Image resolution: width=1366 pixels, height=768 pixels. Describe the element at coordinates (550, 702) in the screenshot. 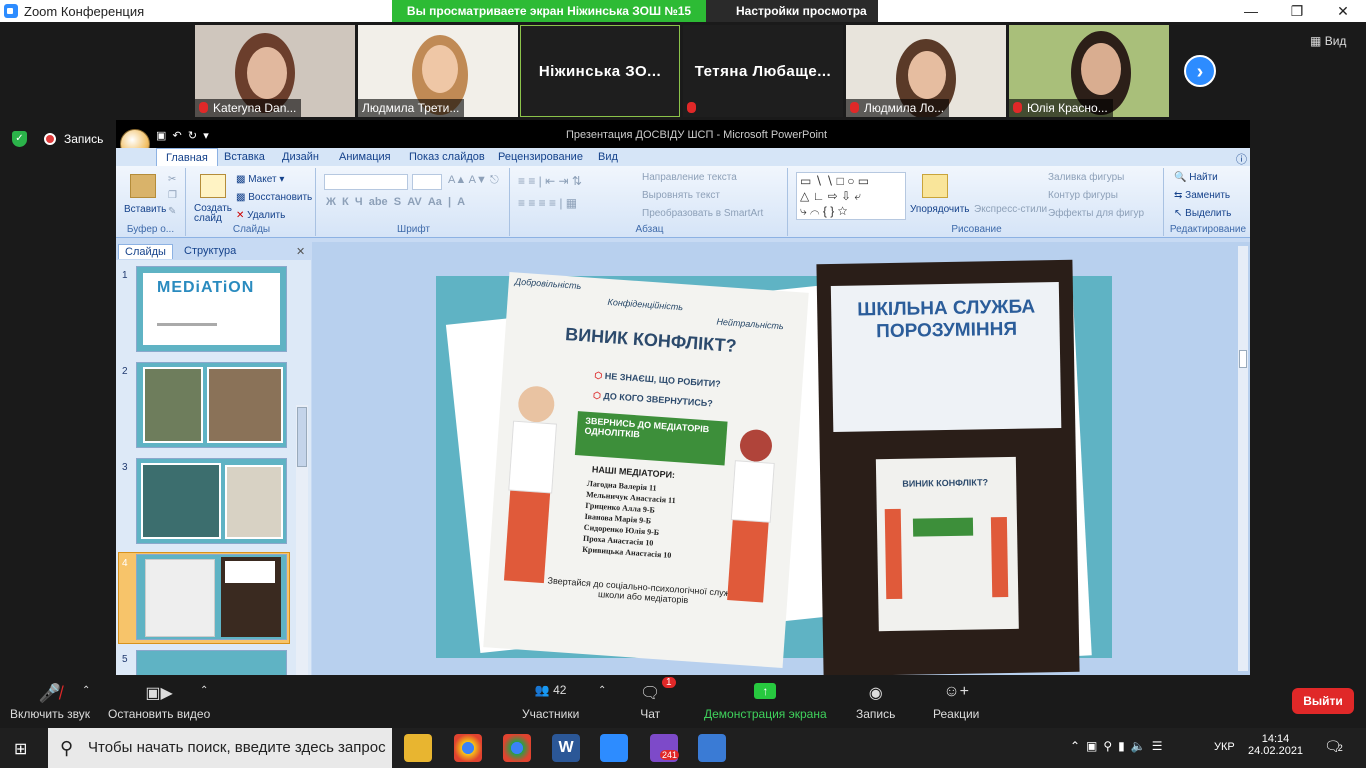

I see `participants-button: 👥 42 Участники` at that location.